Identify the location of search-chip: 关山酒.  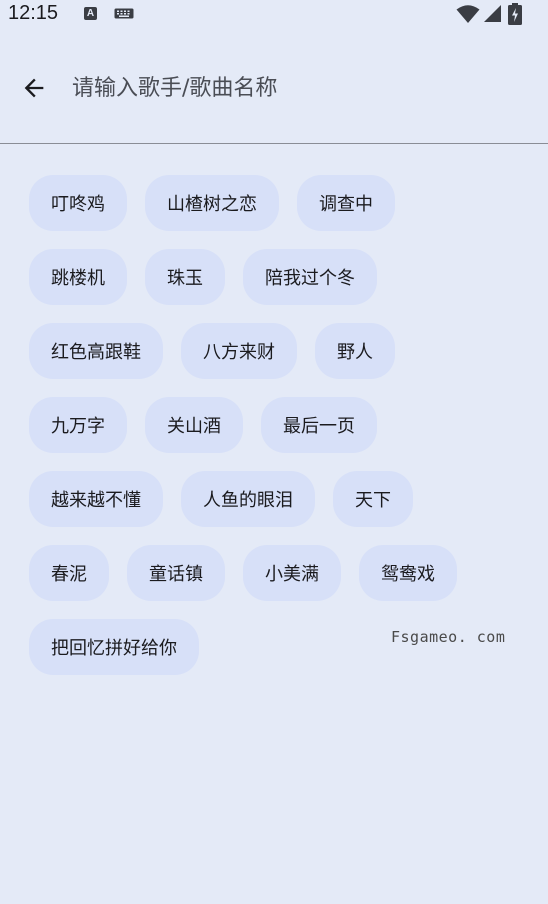
(194, 425).